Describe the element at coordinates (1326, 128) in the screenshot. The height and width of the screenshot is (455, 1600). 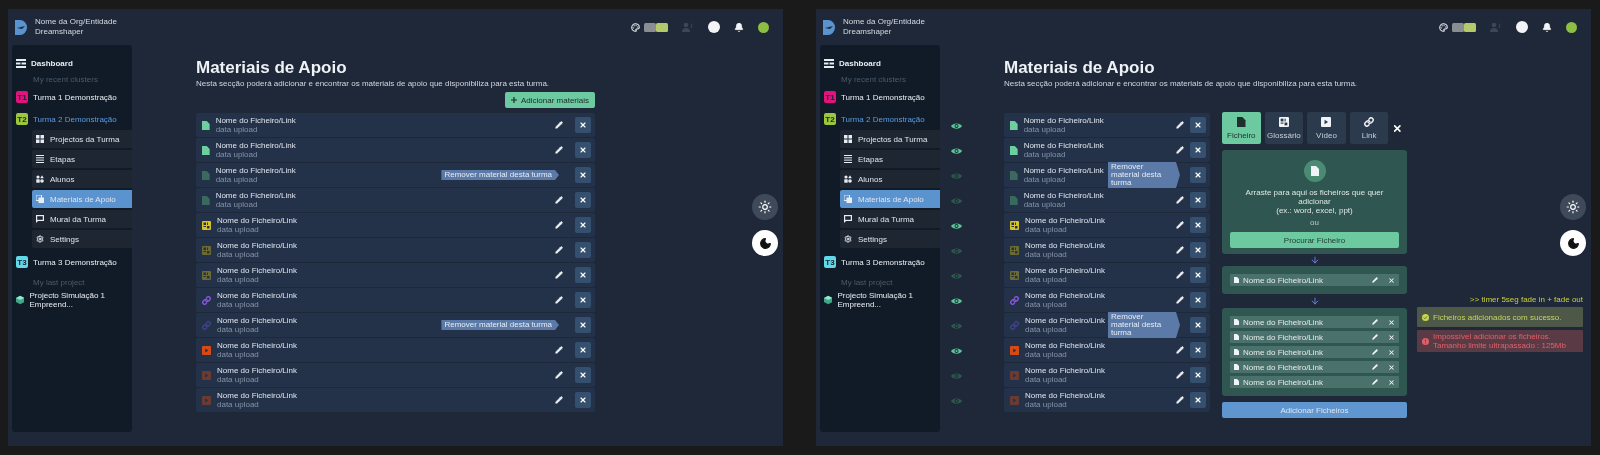
I see `upload-tab: Vídeo` at that location.